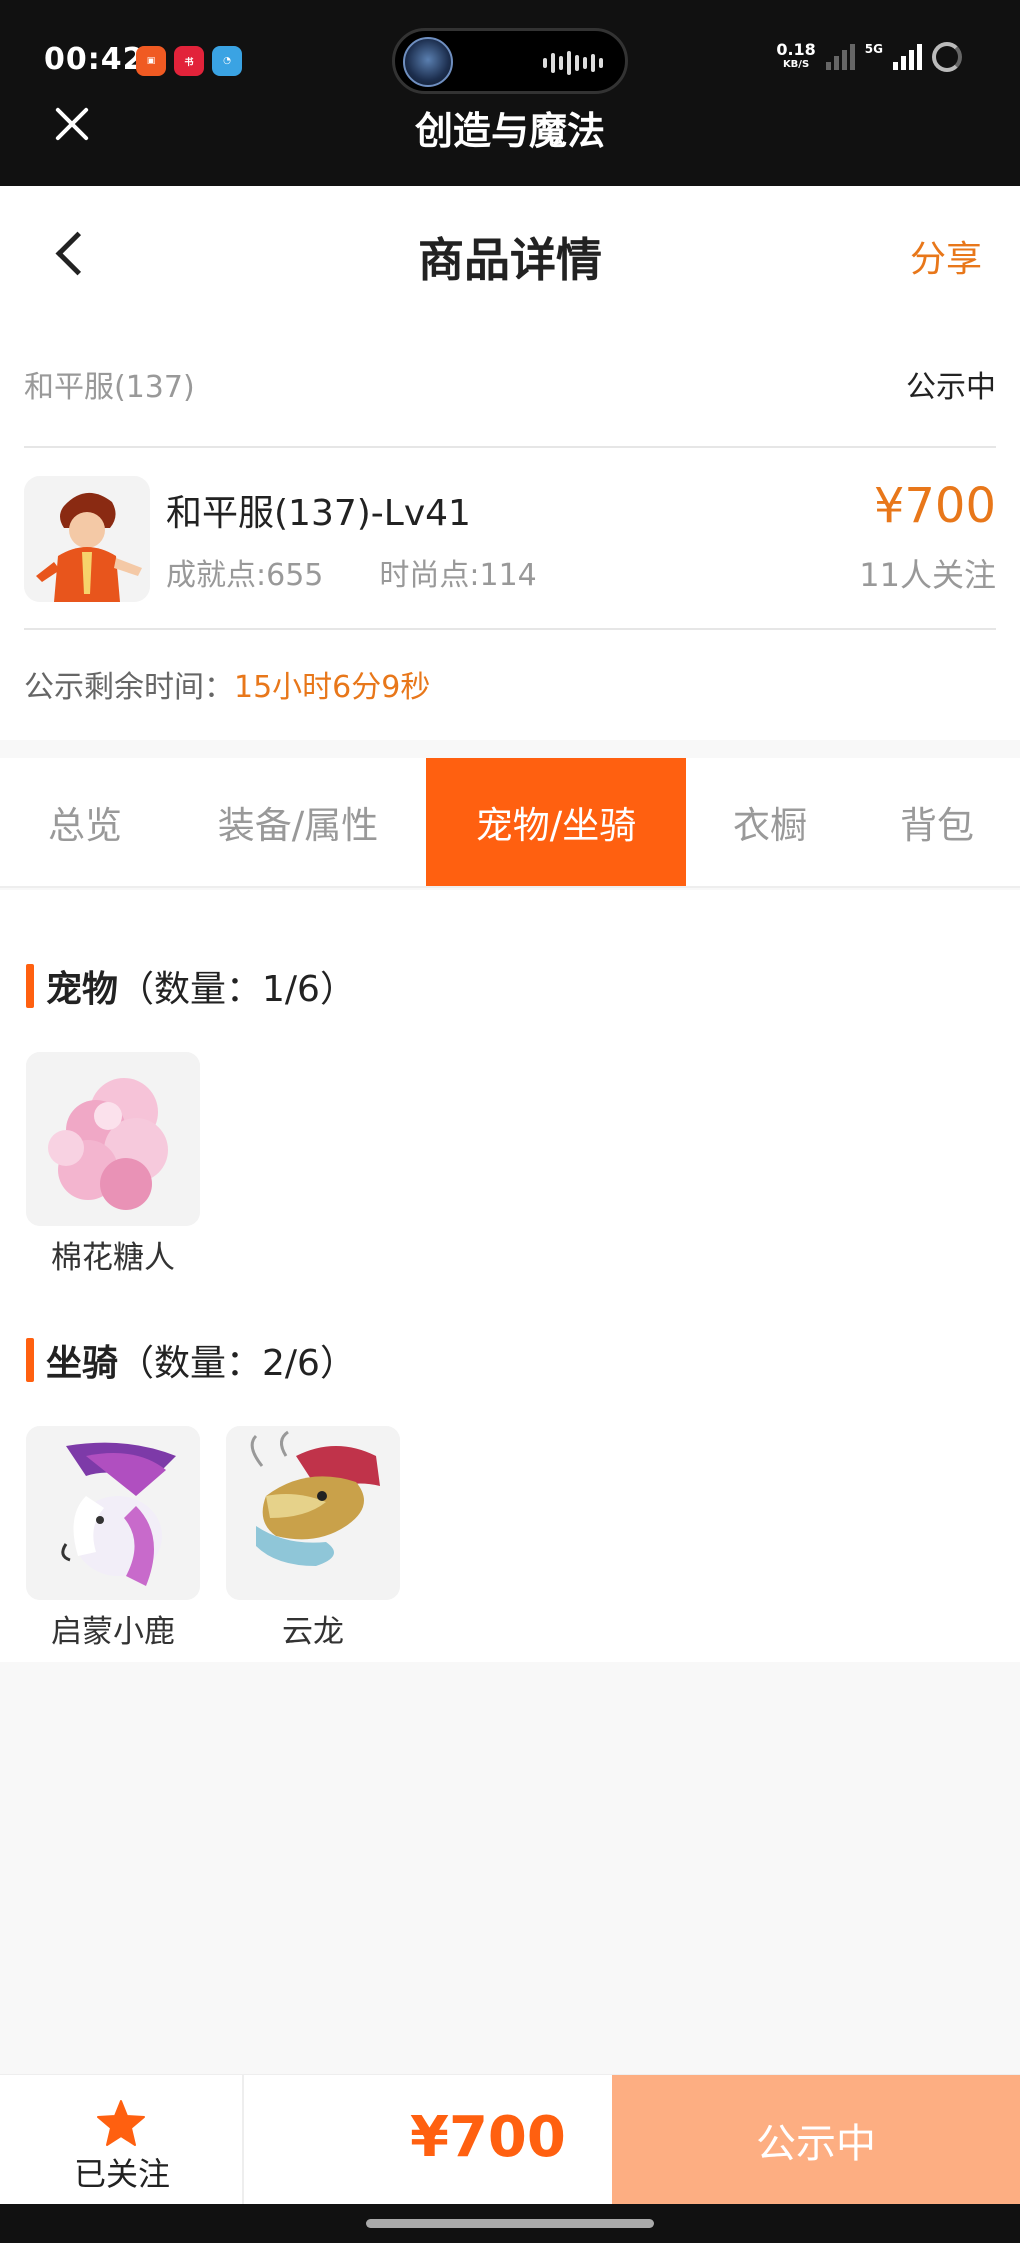 The width and height of the screenshot is (1020, 2243). Describe the element at coordinates (237, 1363) in the screenshot. I see `mounts-count: （数量：2/6）` at that location.